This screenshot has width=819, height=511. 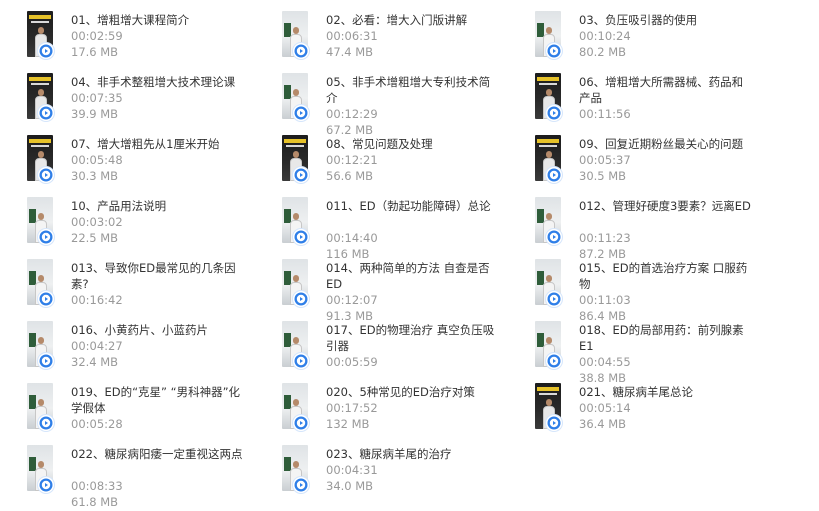 I want to click on video-title: 014、两种简单的方法 自查是否ED, so click(x=413, y=276).